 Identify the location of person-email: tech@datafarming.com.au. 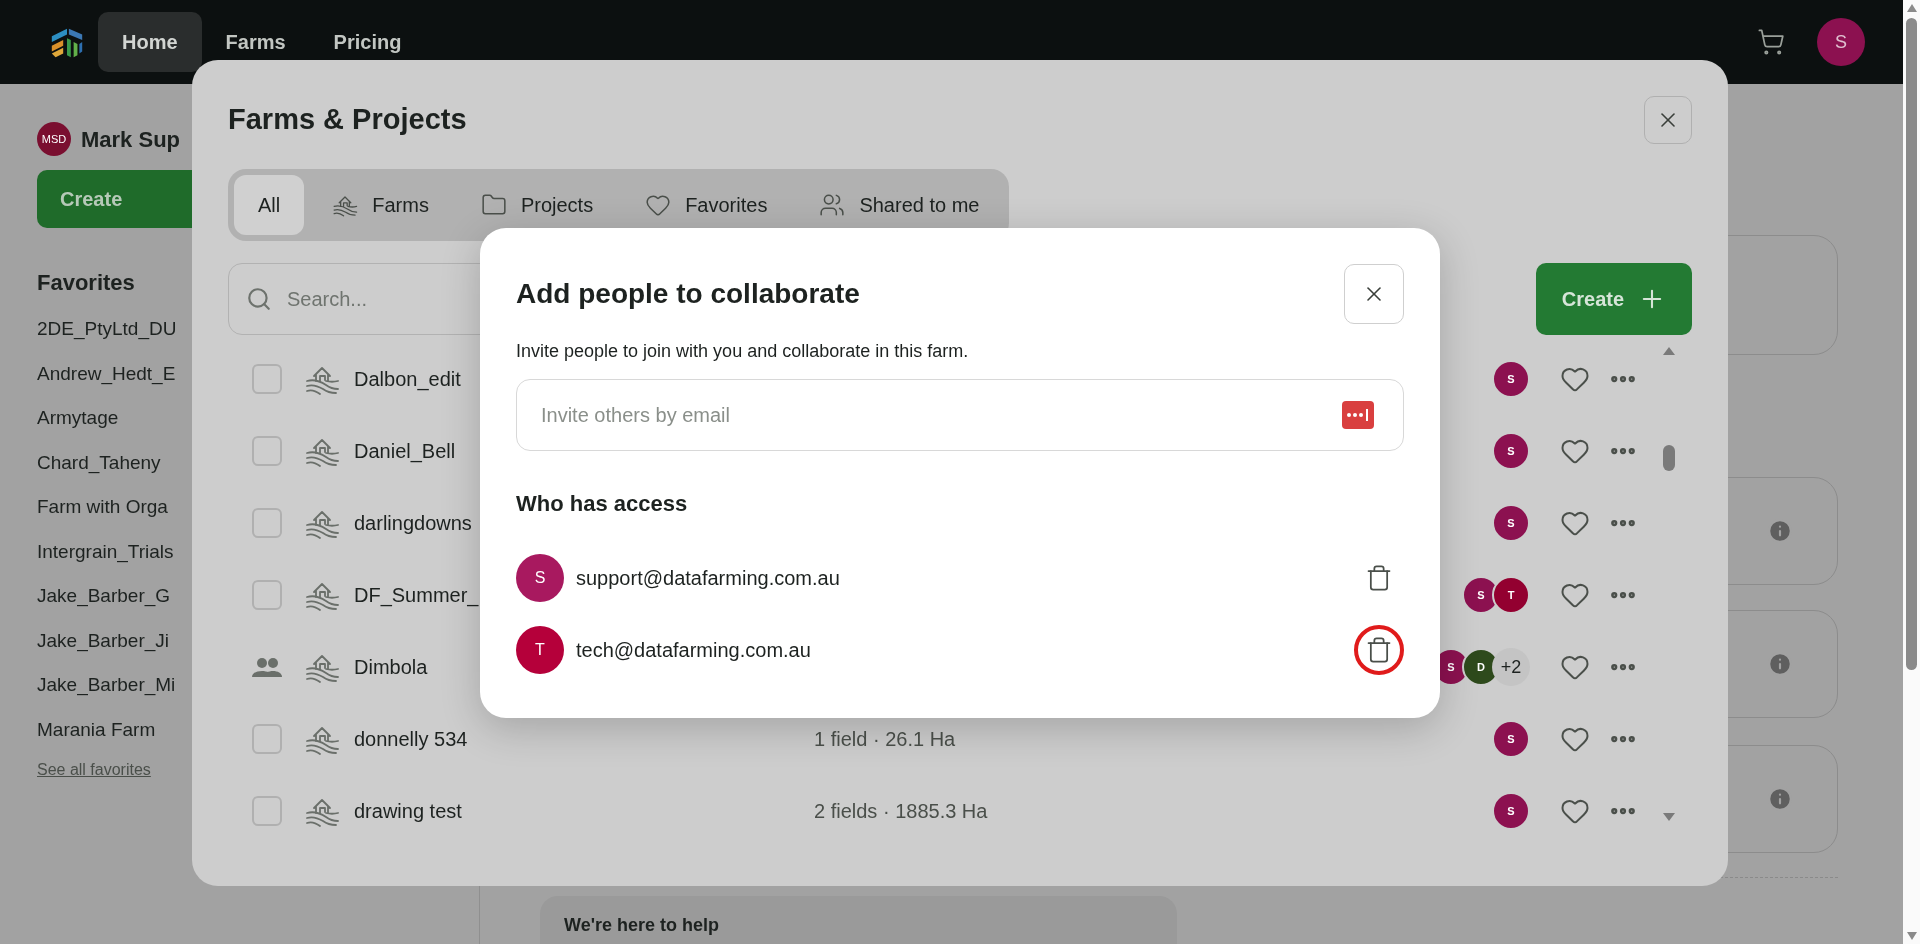
(693, 650).